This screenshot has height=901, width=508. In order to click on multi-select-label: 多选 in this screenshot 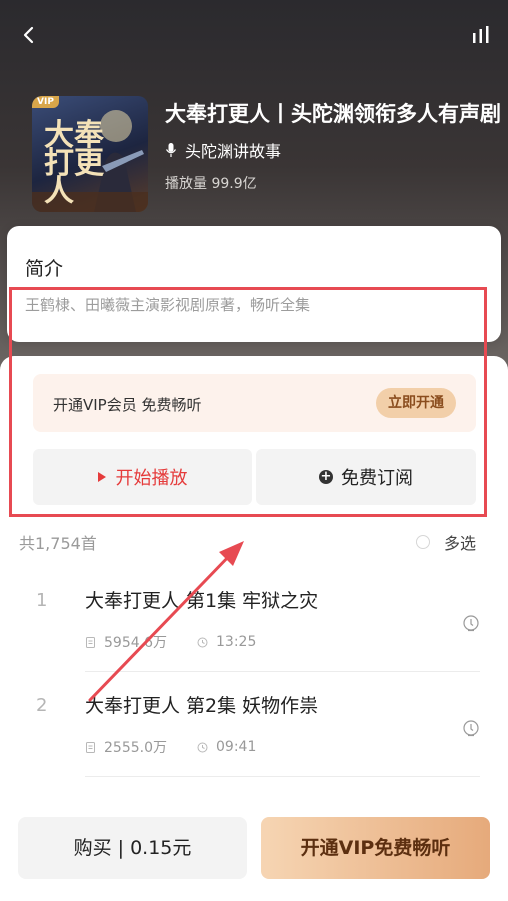, I will do `click(459, 543)`.